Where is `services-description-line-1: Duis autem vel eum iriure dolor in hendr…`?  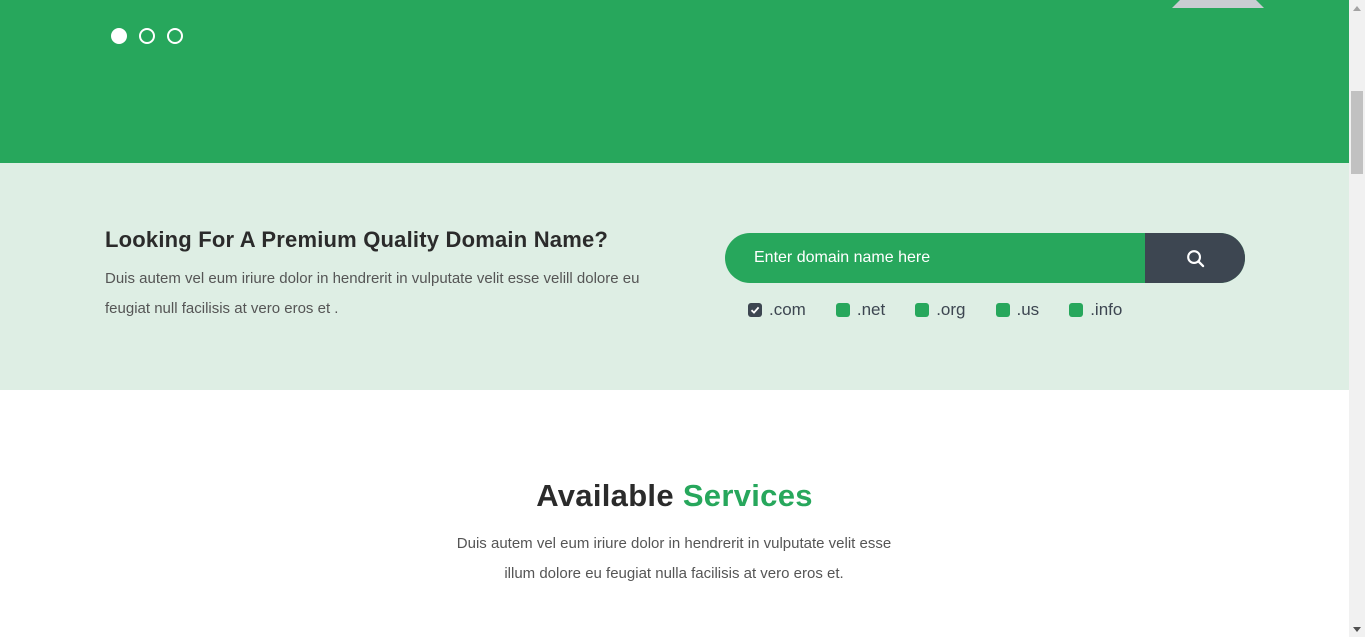 services-description-line-1: Duis autem vel eum iriure dolor in hendr… is located at coordinates (674, 543).